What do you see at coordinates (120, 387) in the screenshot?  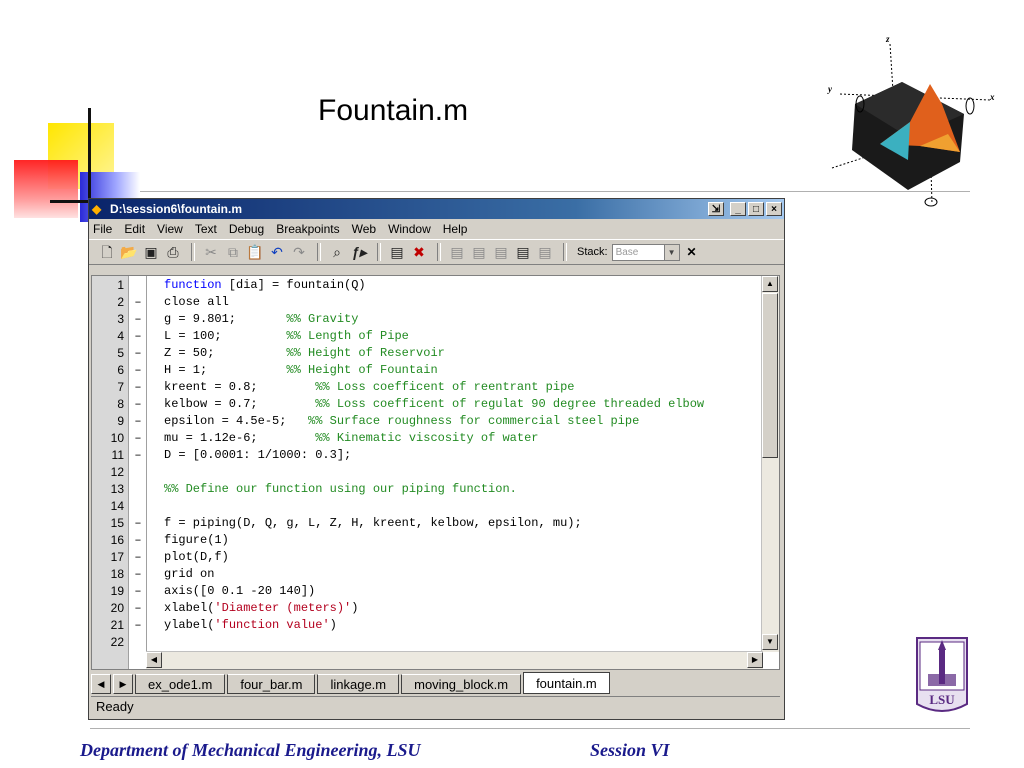 I see `line-number: 7` at bounding box center [120, 387].